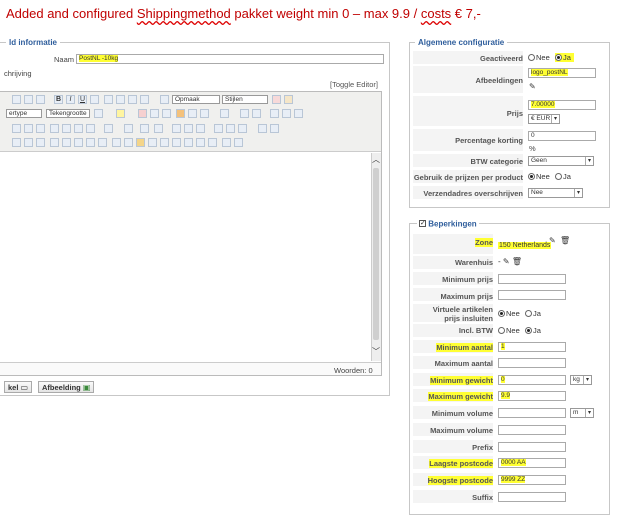 Image resolution: width=637 pixels, height=530 pixels. Describe the element at coordinates (180, 113) in the screenshot. I see `paste-word-icon` at that location.